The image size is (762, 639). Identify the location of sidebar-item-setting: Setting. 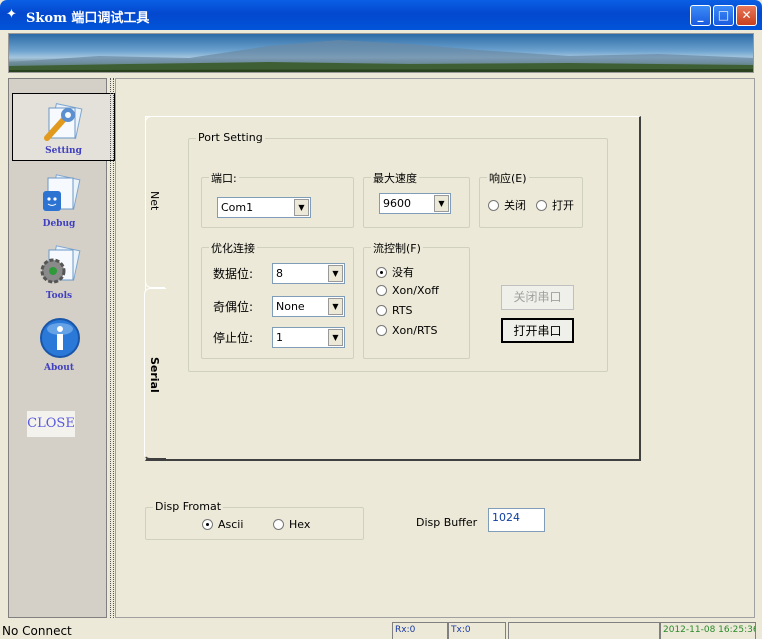
(63, 127).